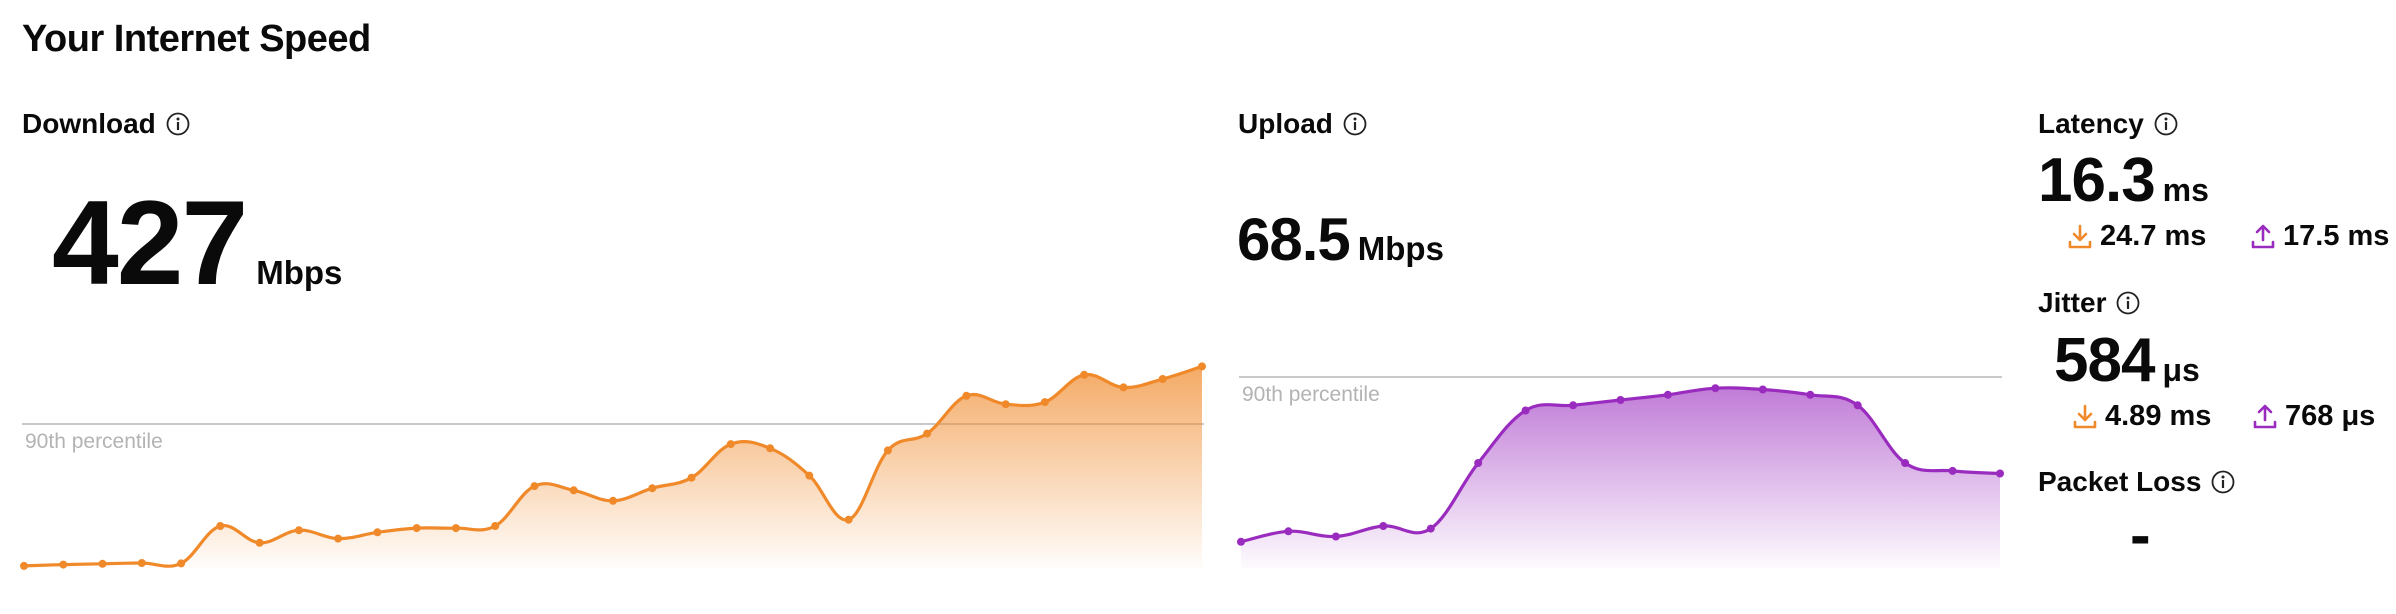 This screenshot has width=2396, height=614. I want to click on latency-upload-value: 17.5 ms, so click(2336, 236).